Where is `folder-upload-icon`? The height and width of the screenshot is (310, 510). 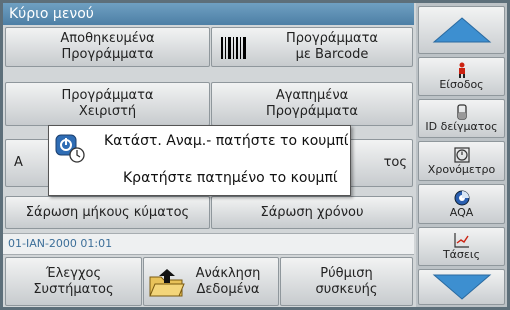
folder-upload-icon is located at coordinates (167, 283).